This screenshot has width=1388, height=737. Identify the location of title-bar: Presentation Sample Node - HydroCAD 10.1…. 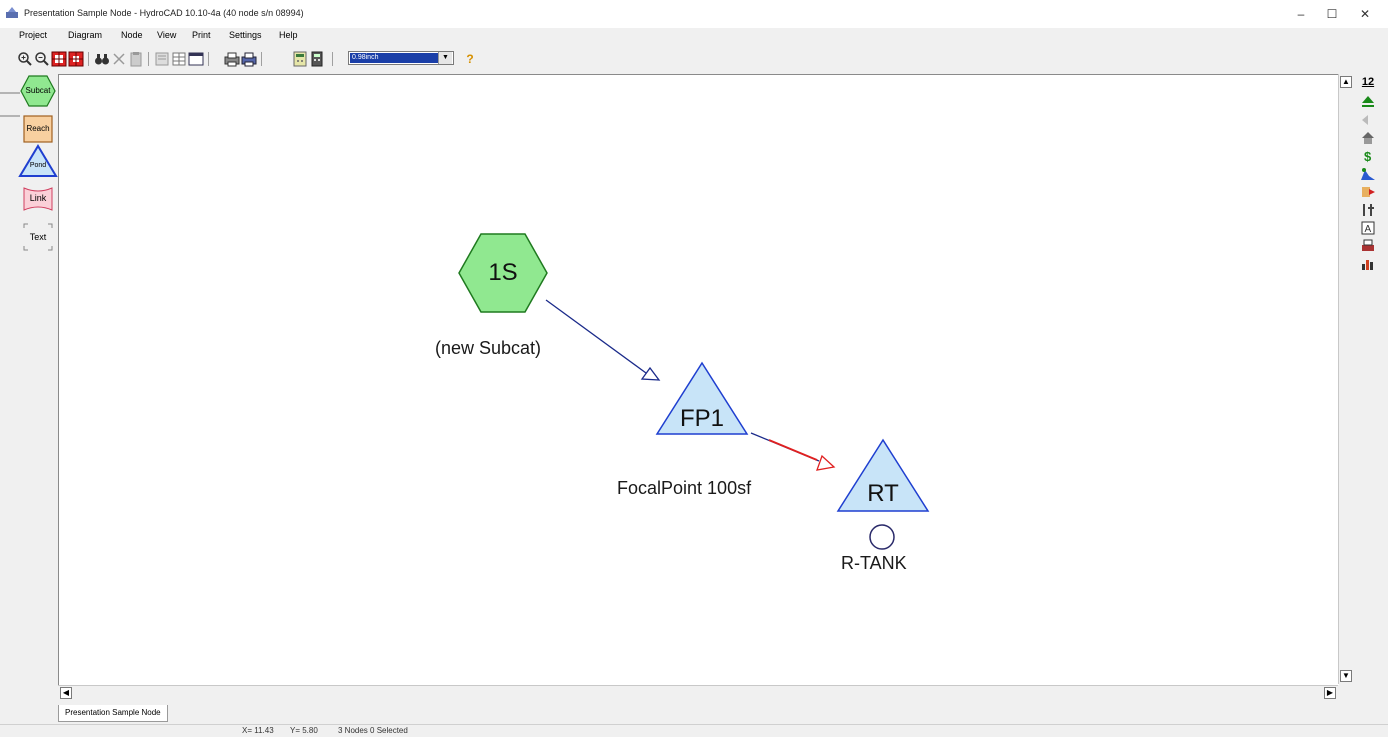
(694, 14).